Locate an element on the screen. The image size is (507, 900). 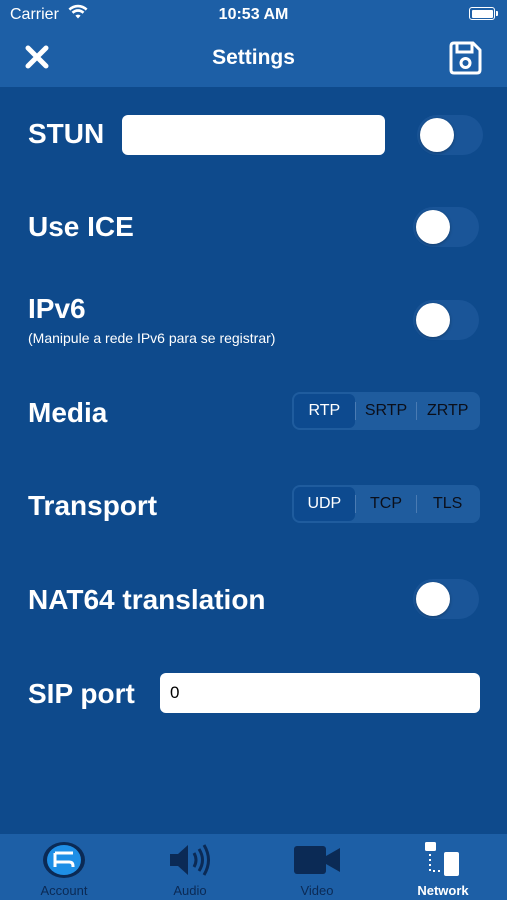
ipv6-label: IPv6 is located at coordinates (57, 308).